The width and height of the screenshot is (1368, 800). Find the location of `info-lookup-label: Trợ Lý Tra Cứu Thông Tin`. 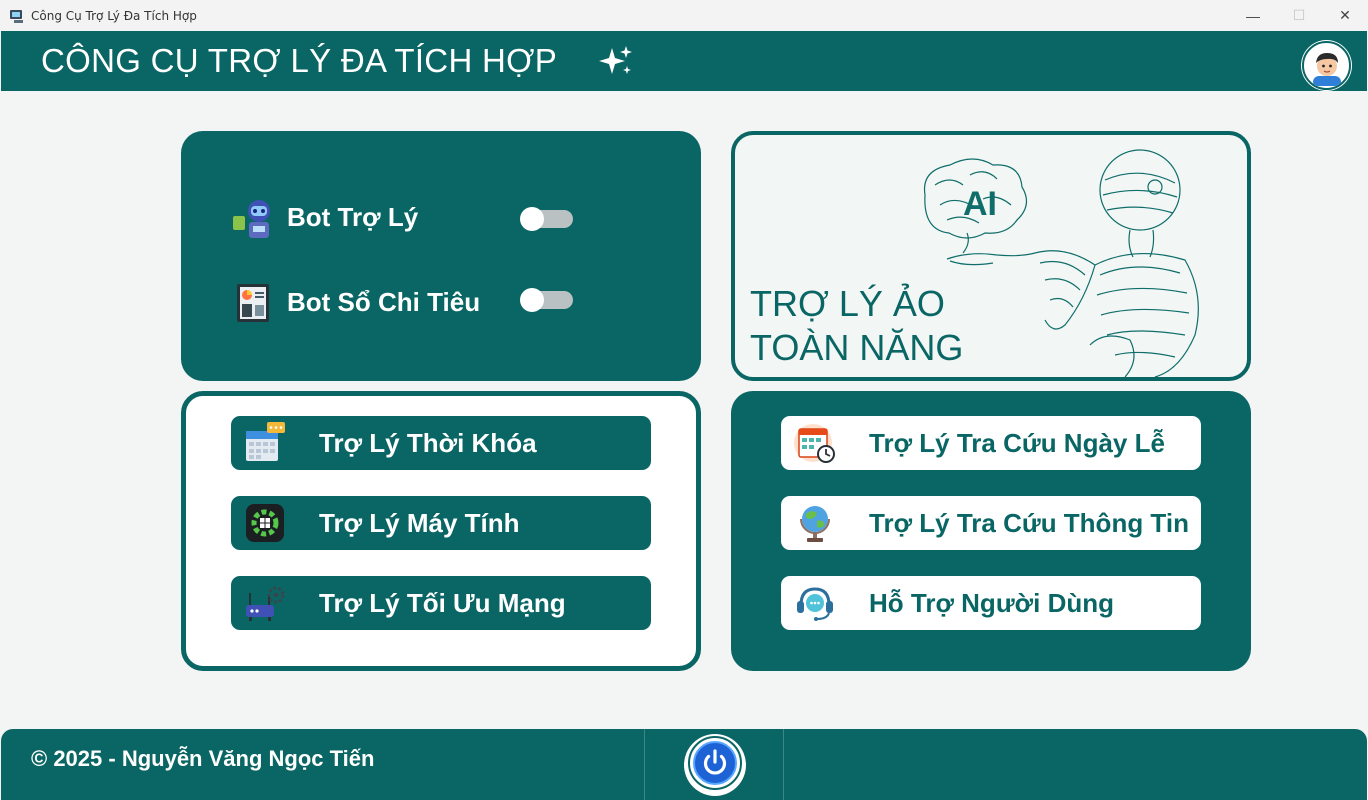

info-lookup-label: Trợ Lý Tra Cứu Thông Tin is located at coordinates (1029, 523).